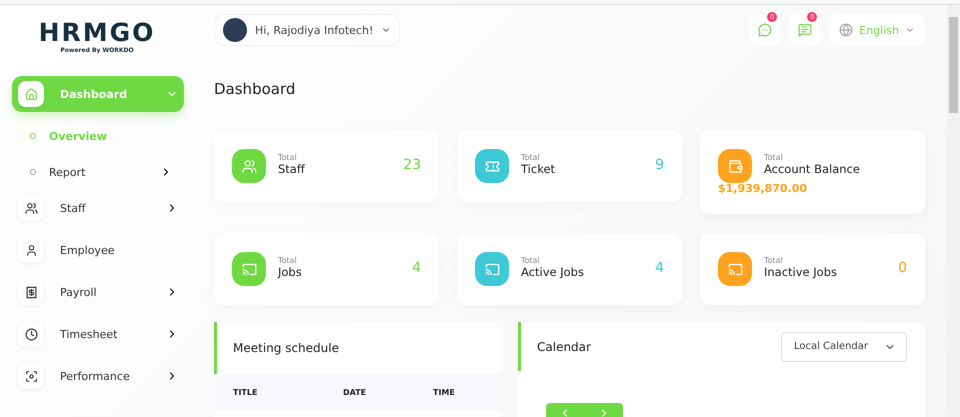 The height and width of the screenshot is (417, 960). Describe the element at coordinates (98, 376) in the screenshot. I see `sidebar-item: Performance` at that location.